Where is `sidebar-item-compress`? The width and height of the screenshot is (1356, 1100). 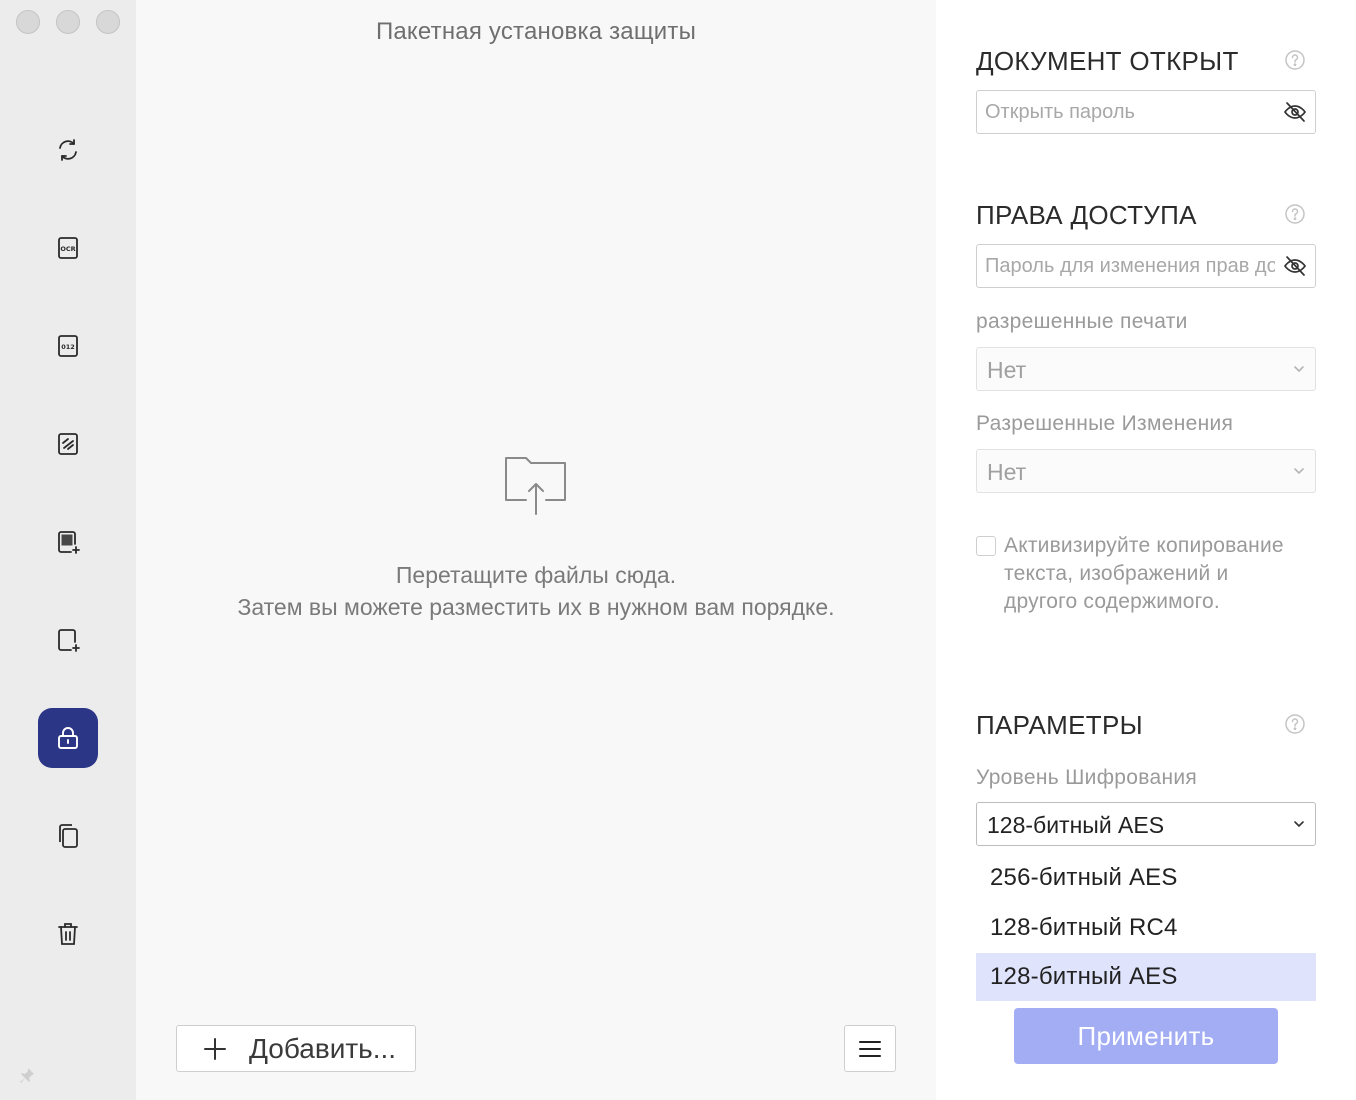
sidebar-item-compress is located at coordinates (68, 444).